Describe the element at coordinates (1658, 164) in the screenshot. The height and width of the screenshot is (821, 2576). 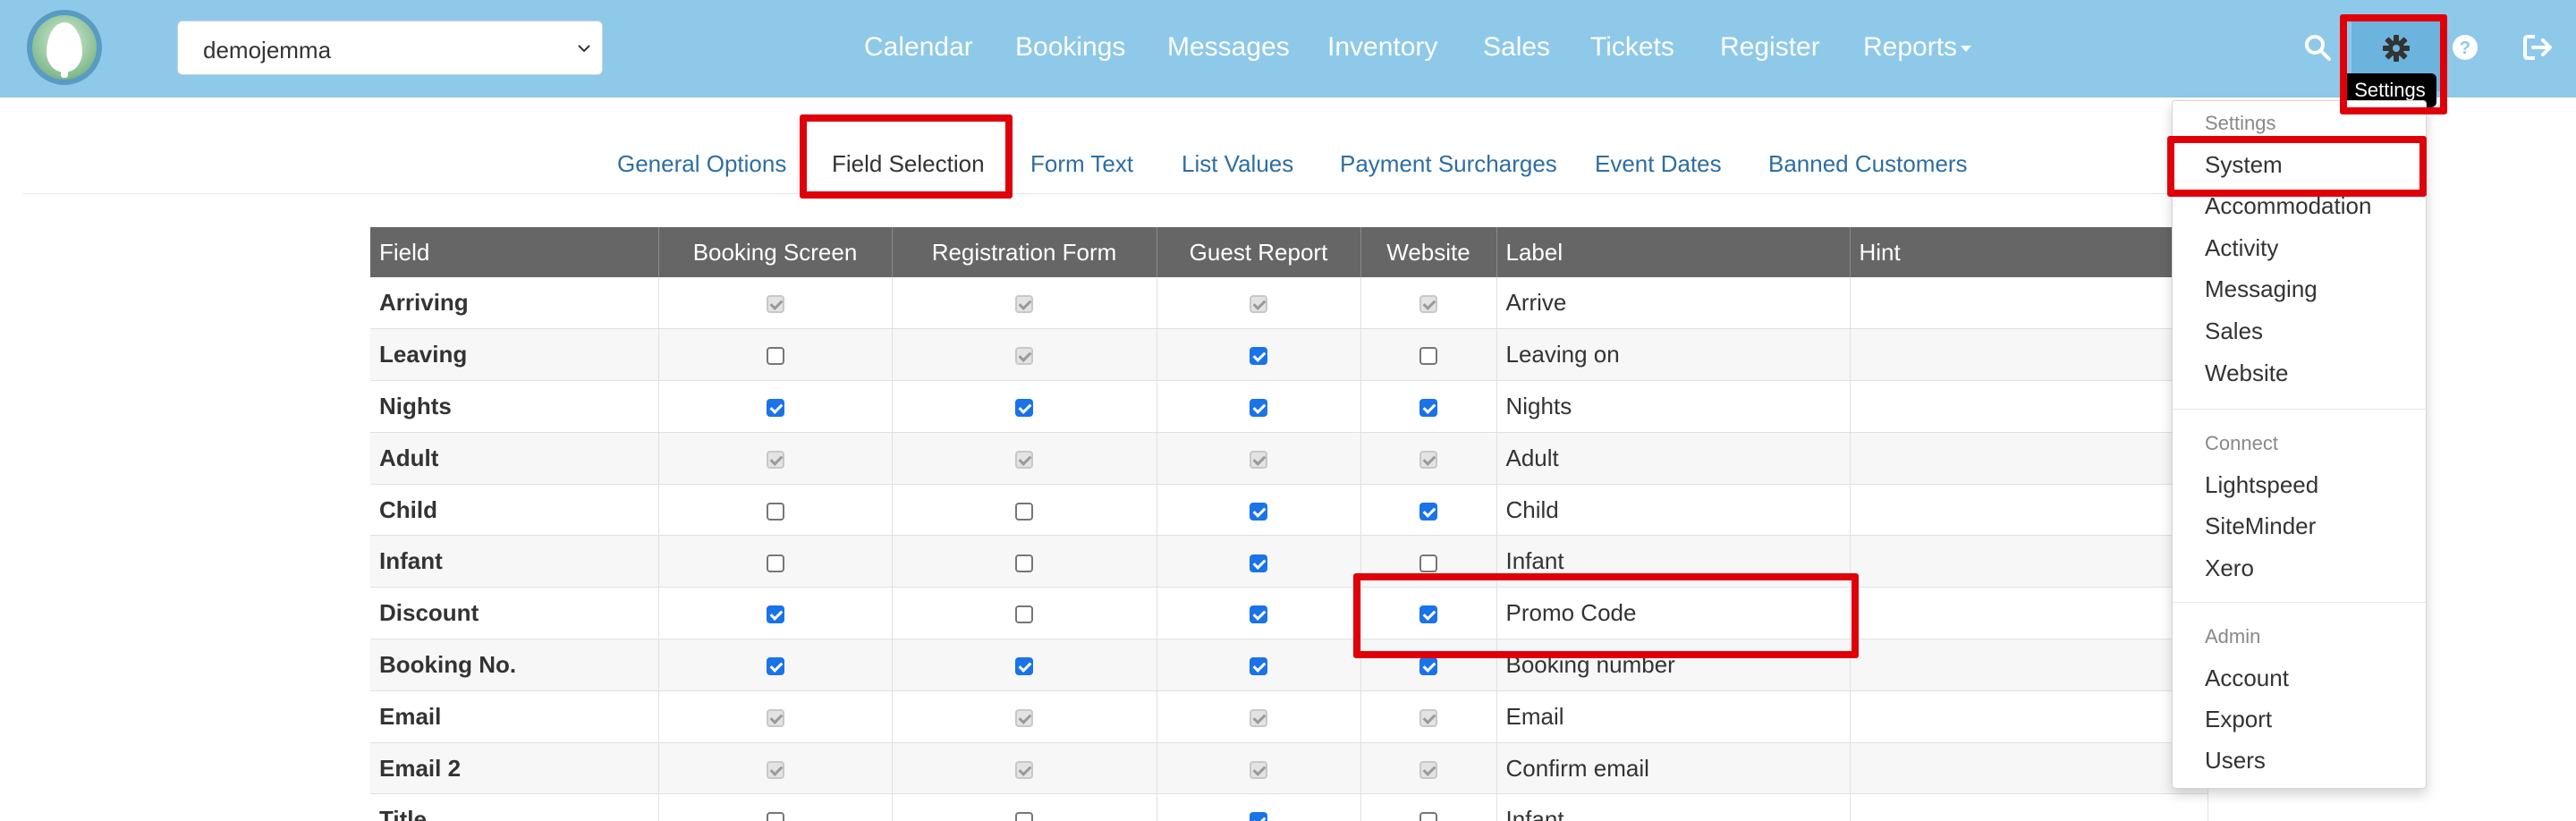
I see `tab-event-dates: Event Dates` at that location.